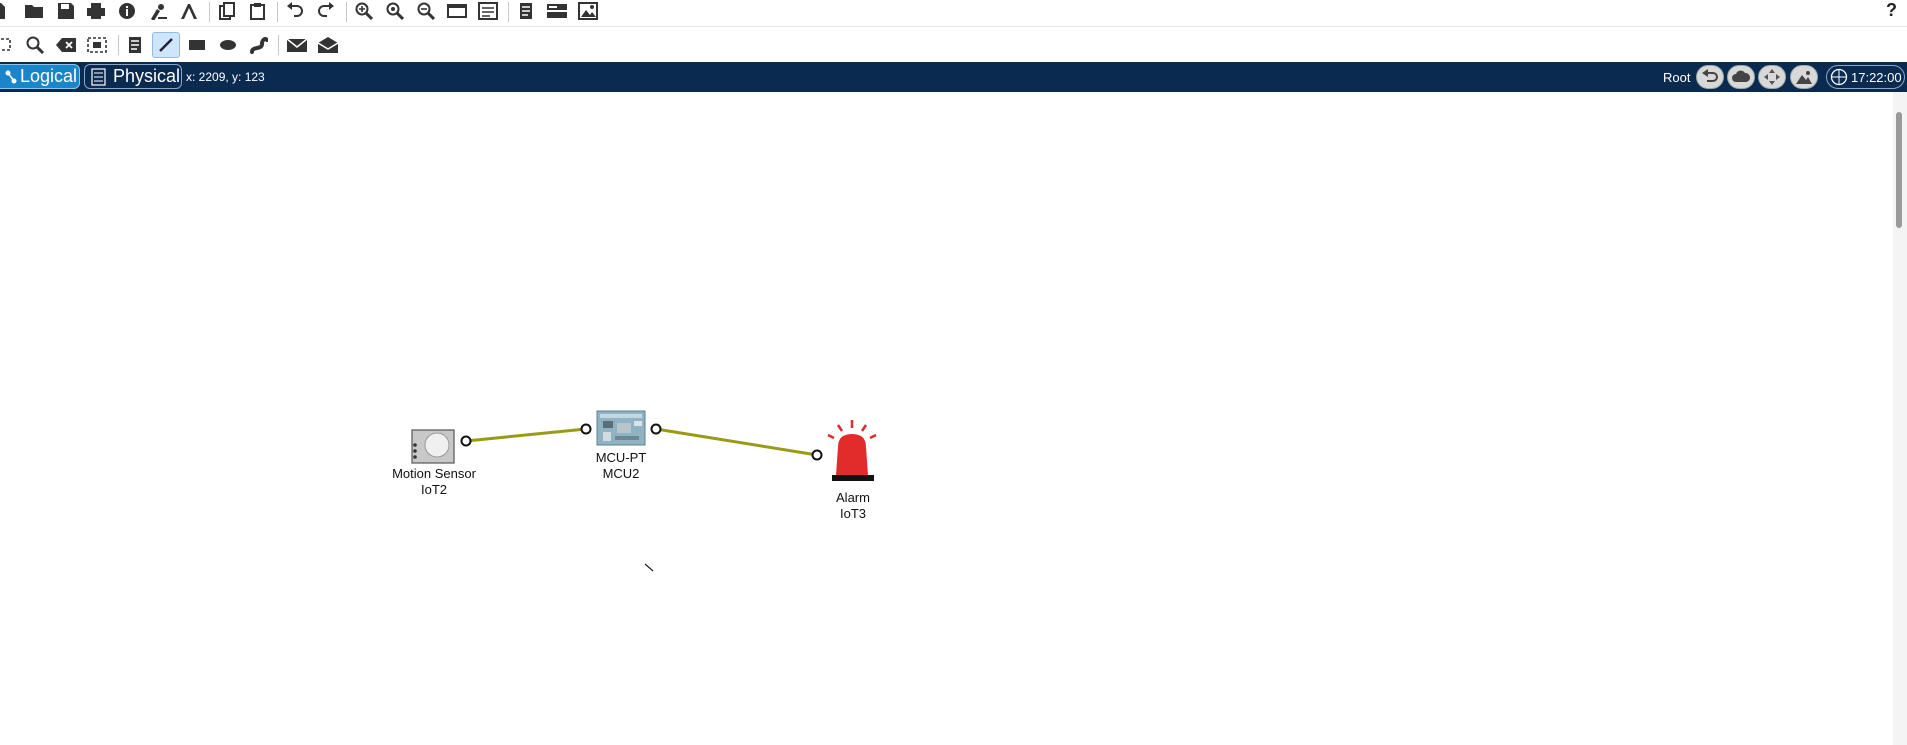 The image size is (1907, 745). What do you see at coordinates (364, 11) in the screenshot?
I see `zoom-in-icon` at bounding box center [364, 11].